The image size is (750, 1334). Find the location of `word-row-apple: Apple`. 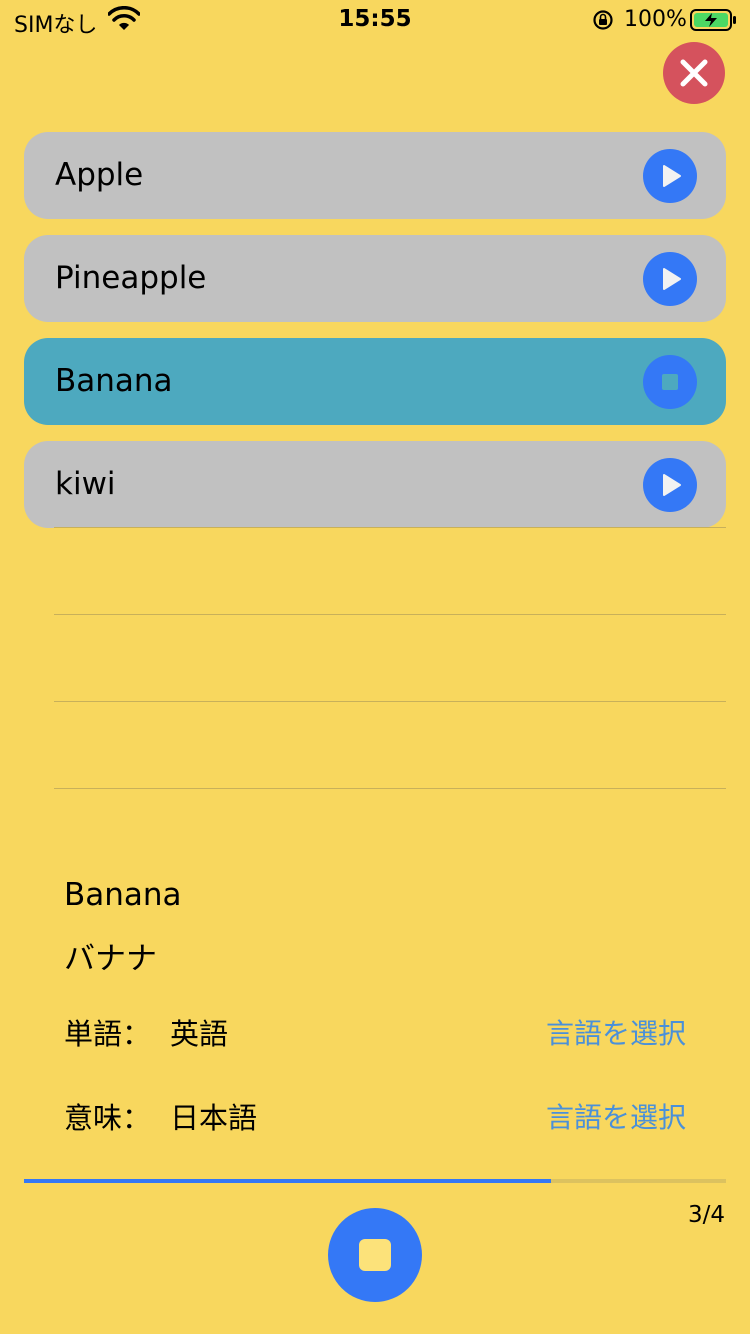

word-row-apple: Apple is located at coordinates (375, 175).